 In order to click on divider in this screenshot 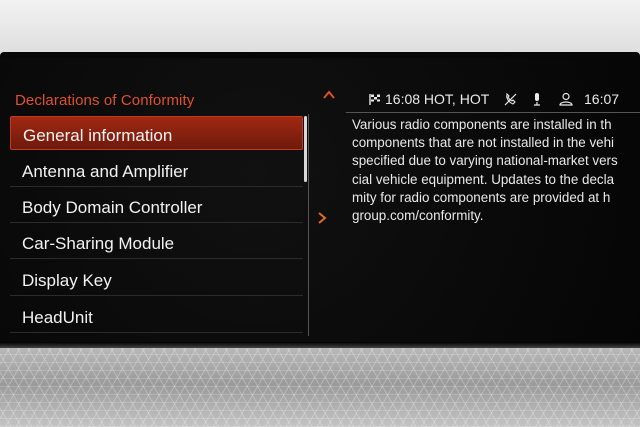, I will do `click(493, 112)`.